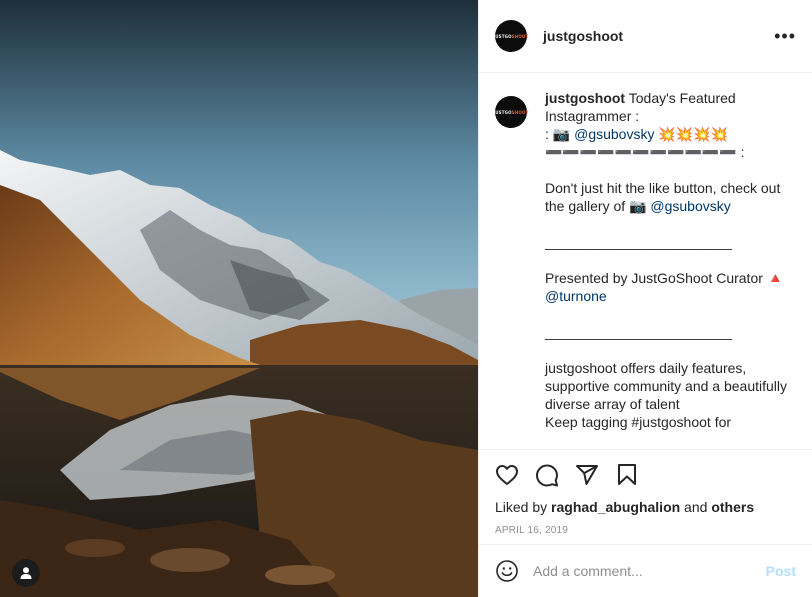 Image resolution: width=812 pixels, height=597 pixels. I want to click on avatar: JUSTGOSHOOT, so click(511, 36).